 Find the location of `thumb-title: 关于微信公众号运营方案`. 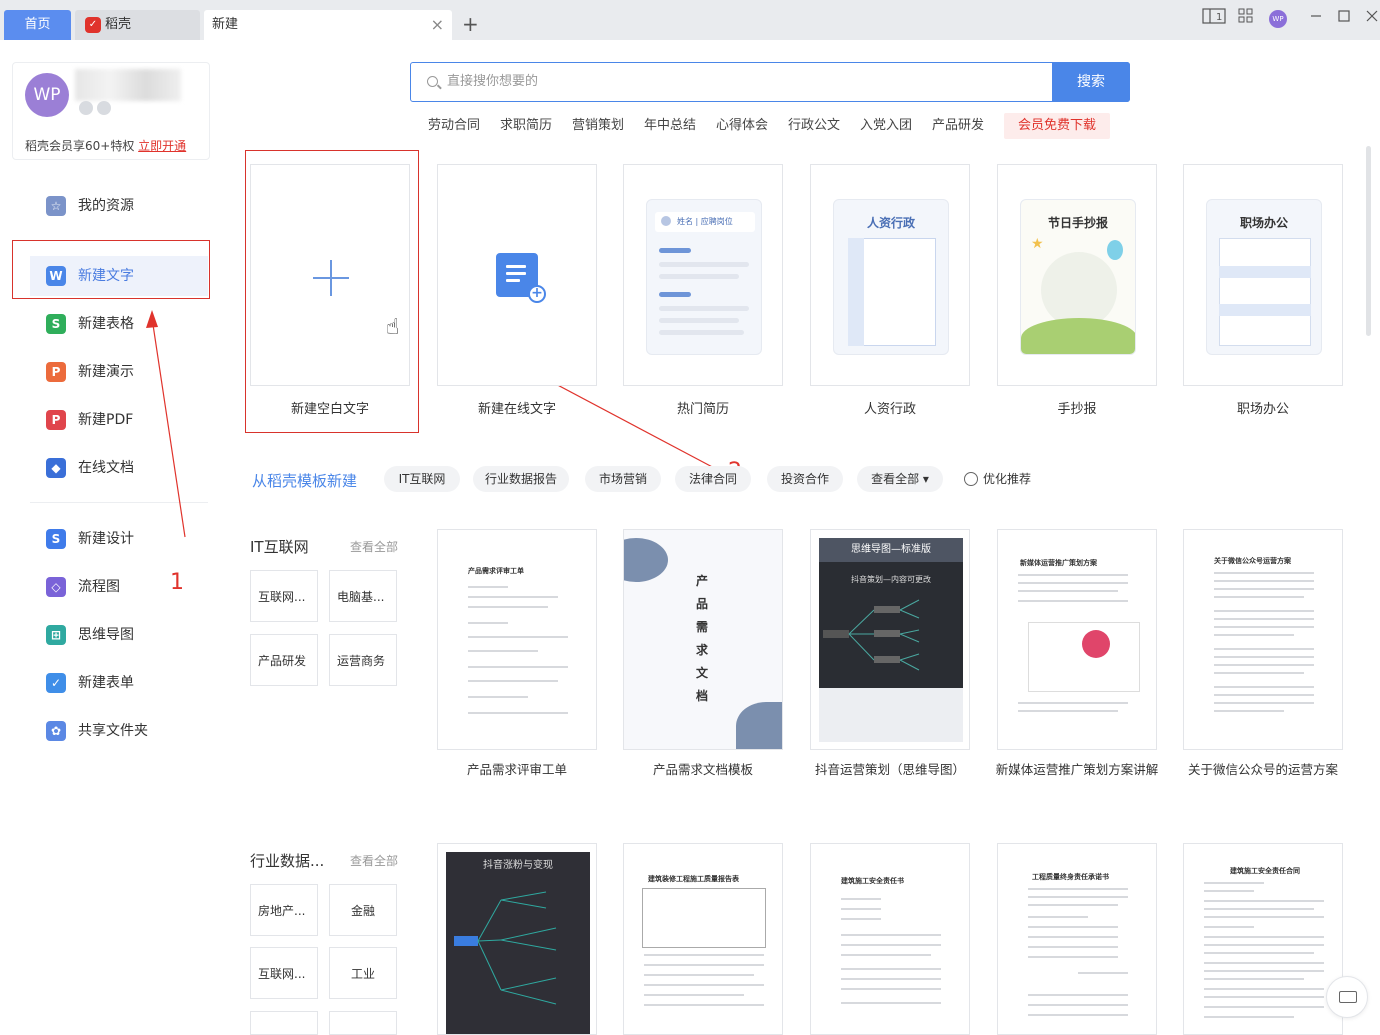

thumb-title: 关于微信公众号运营方案 is located at coordinates (1252, 561).